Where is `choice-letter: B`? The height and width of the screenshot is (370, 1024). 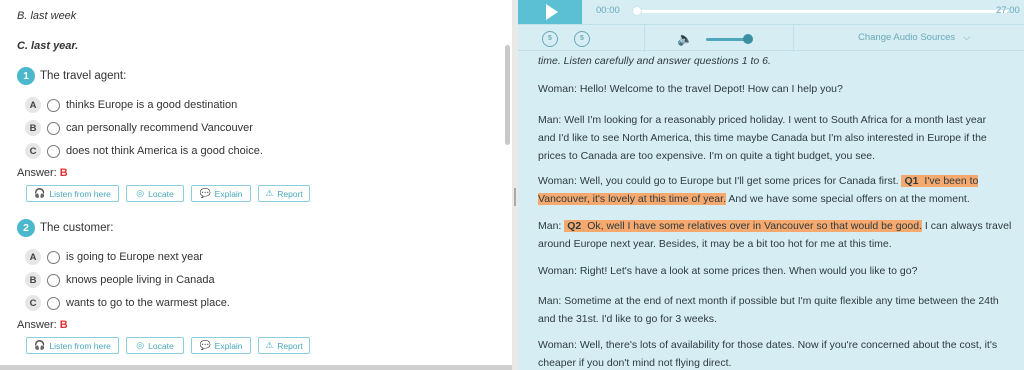
choice-letter: B is located at coordinates (33, 128).